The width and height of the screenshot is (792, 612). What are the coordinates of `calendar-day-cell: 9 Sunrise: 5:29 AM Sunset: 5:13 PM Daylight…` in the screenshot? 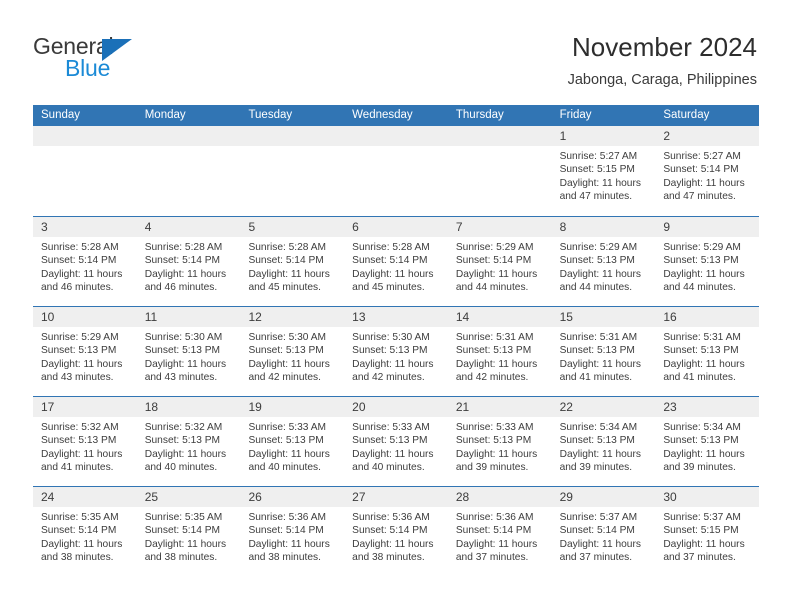 It's located at (707, 261).